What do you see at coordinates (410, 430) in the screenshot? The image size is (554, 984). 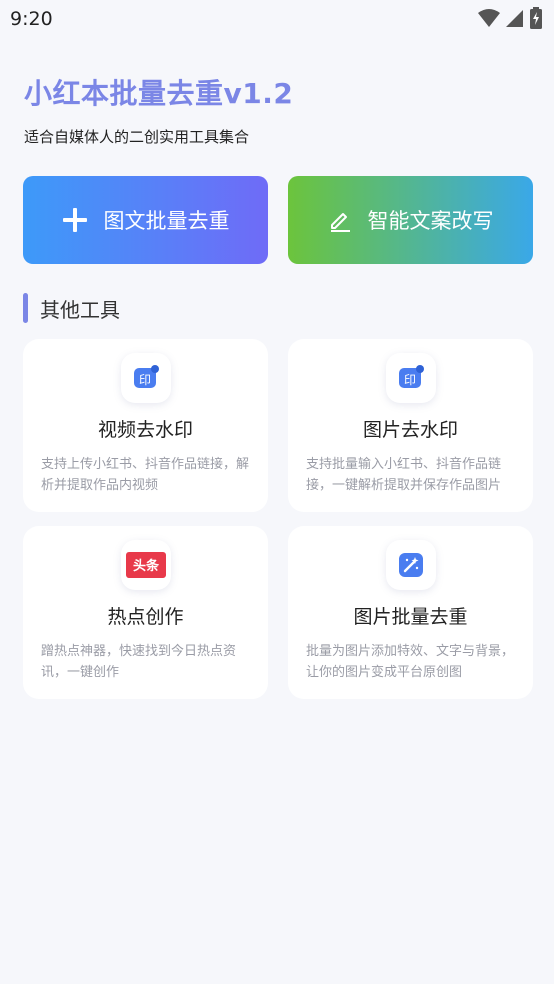 I see `tool-card-title: 图片去水印` at bounding box center [410, 430].